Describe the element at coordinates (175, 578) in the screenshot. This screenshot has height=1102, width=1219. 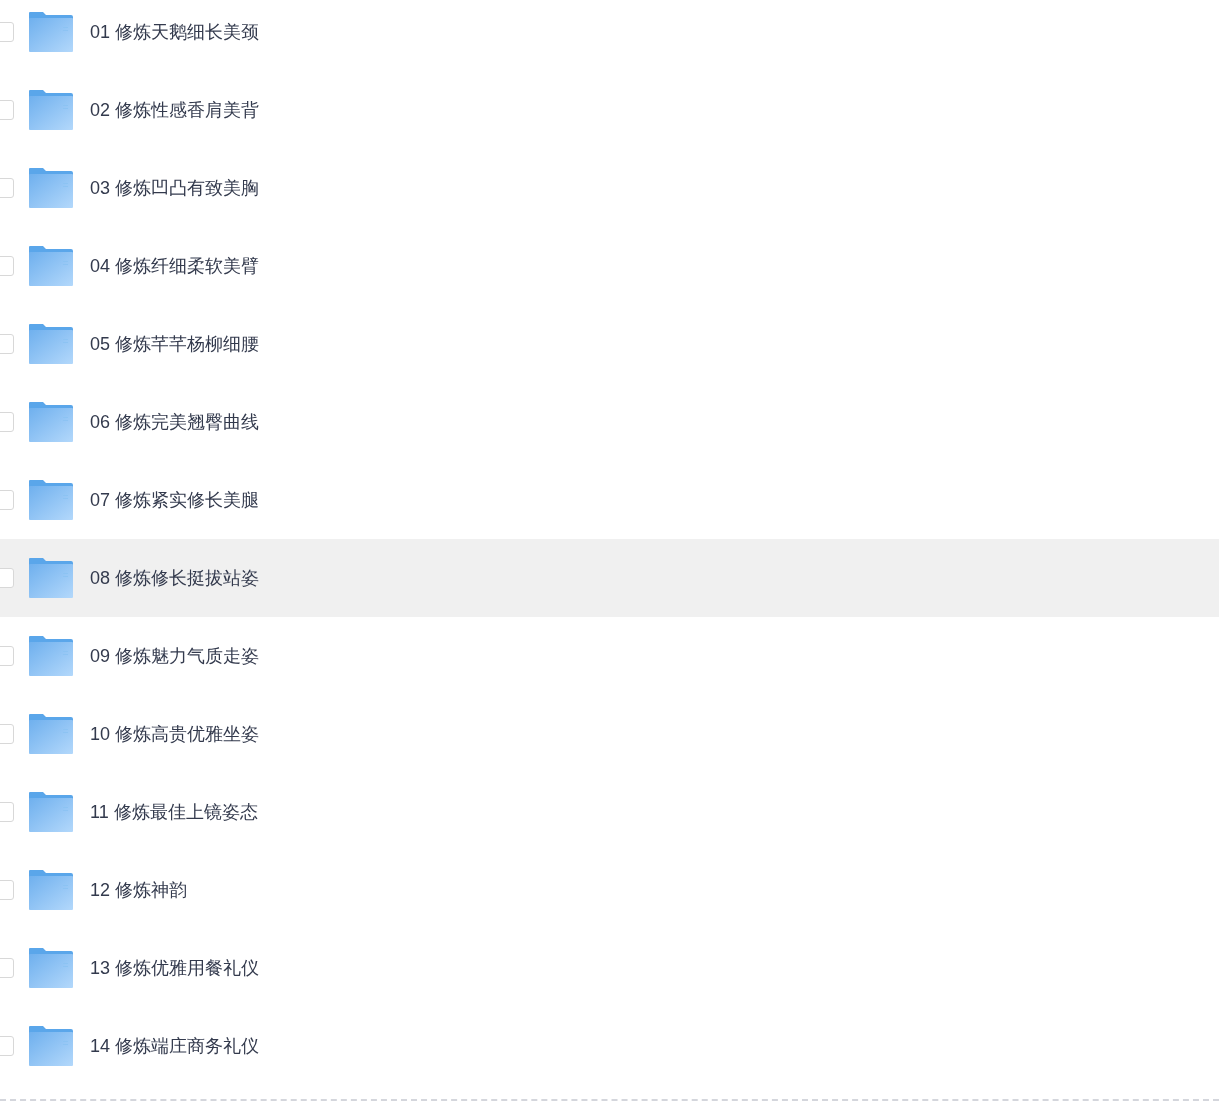
I see `folder-name: 08 修炼修长挺拔站姿` at that location.